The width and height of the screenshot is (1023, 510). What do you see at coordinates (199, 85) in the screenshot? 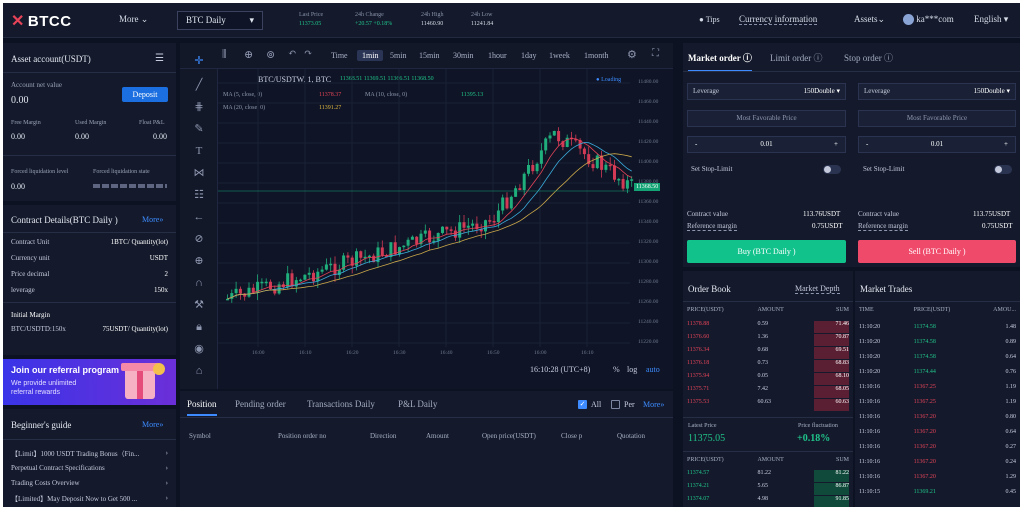
I see `trend-line-icon: ╱` at bounding box center [199, 85].